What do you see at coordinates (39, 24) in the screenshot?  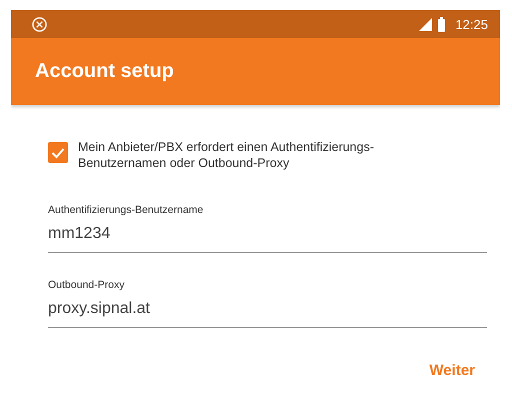 I see `close-icon` at bounding box center [39, 24].